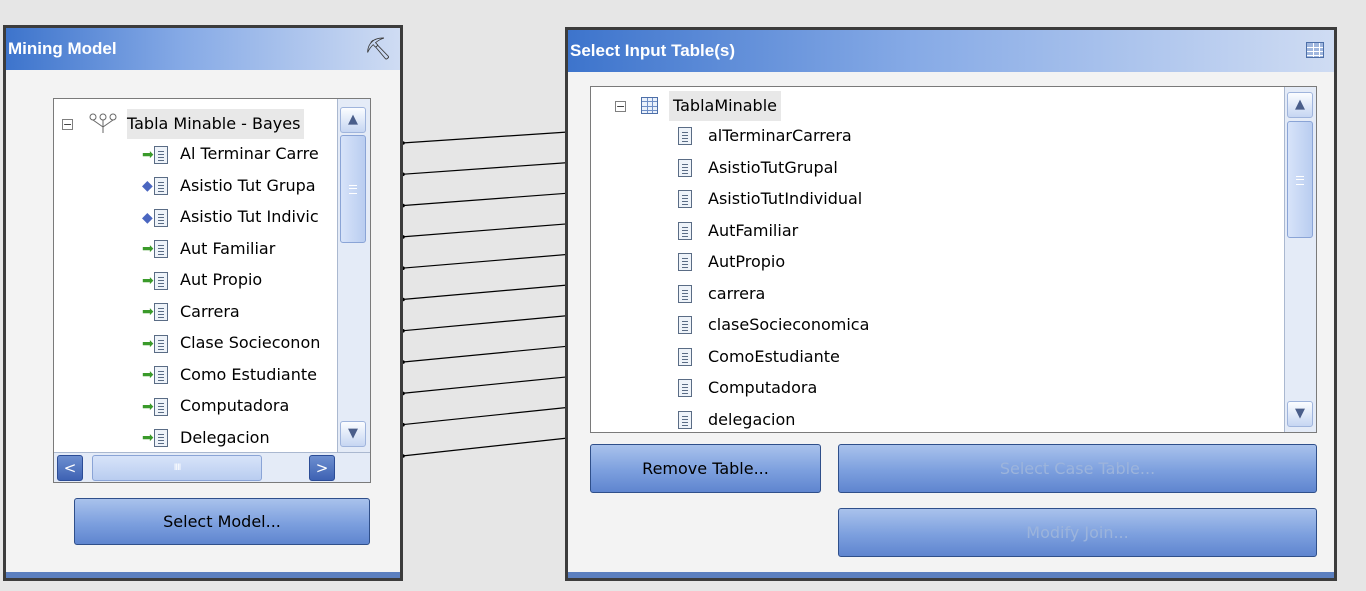 The width and height of the screenshot is (1366, 591). I want to click on table-column-label: alTerminarCarrera, so click(780, 135).